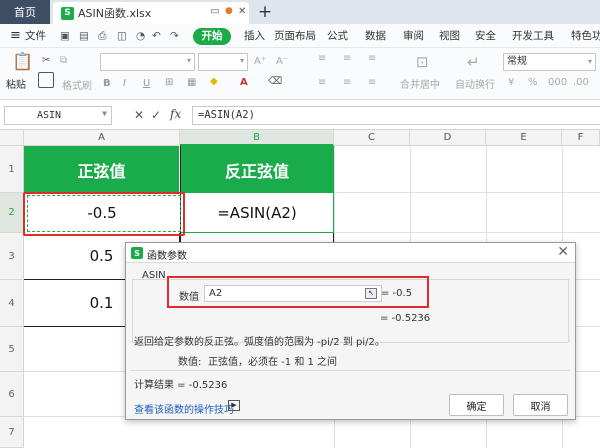 The width and height of the screenshot is (600, 448). Describe the element at coordinates (104, 113) in the screenshot. I see `chevron-down-icon: ▼` at that location.